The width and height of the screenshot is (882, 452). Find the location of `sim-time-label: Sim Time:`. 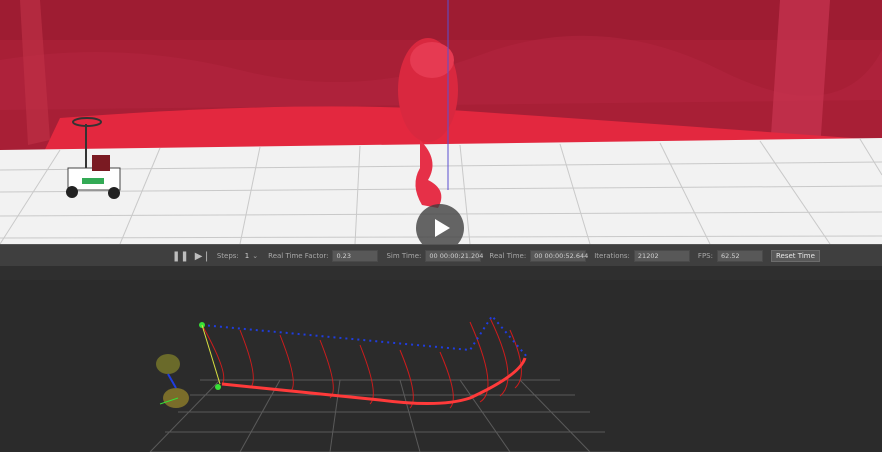

sim-time-label: Sim Time: is located at coordinates (404, 256).